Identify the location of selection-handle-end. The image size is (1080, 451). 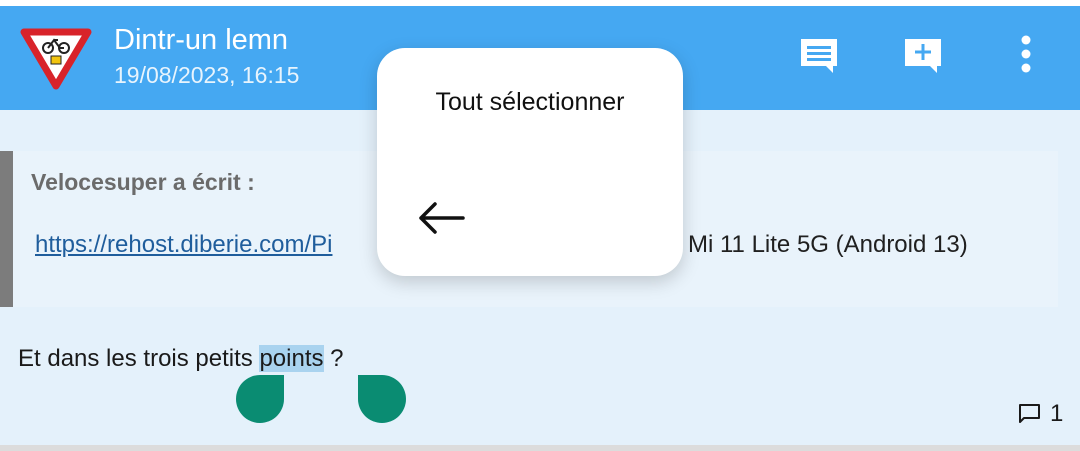
(382, 399).